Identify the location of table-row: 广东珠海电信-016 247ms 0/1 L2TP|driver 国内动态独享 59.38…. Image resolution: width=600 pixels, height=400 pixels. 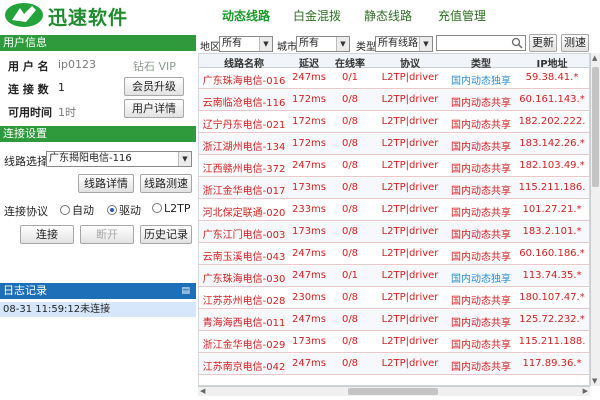
(394, 78).